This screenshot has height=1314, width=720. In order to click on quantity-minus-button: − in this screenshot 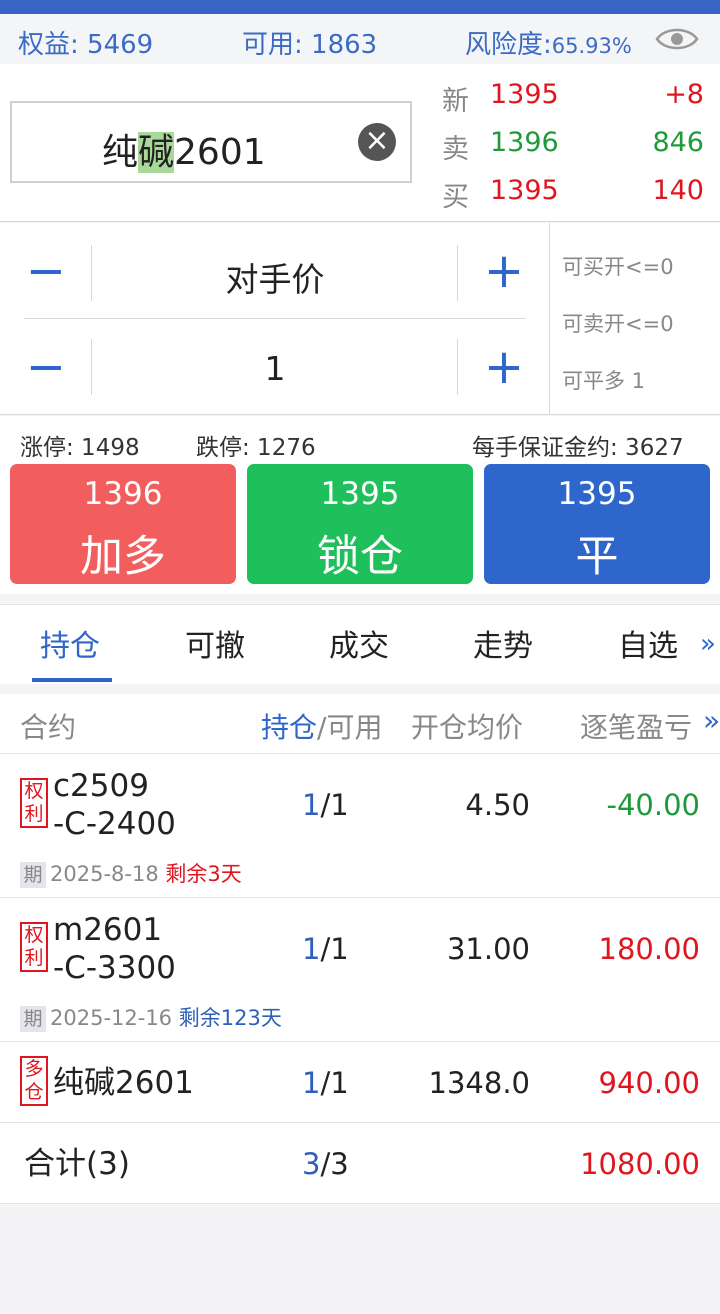, I will do `click(46, 367)`.